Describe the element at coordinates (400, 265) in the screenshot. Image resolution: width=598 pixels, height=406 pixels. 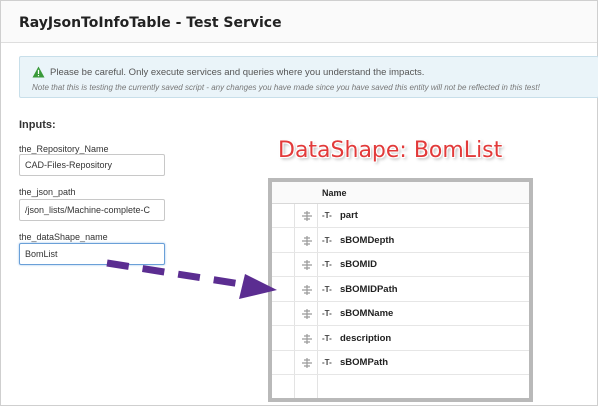
I see `grid-row-sbomid: -T-sBOMID` at that location.